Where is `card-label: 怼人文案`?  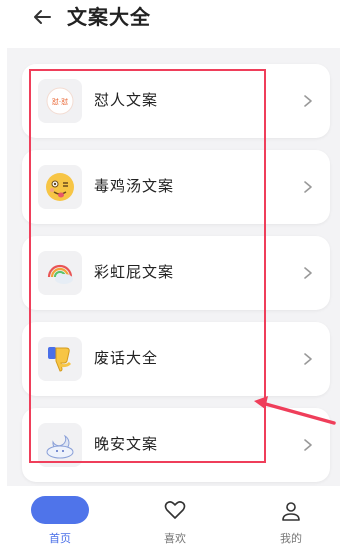
card-label: 怼人文案 is located at coordinates (126, 100).